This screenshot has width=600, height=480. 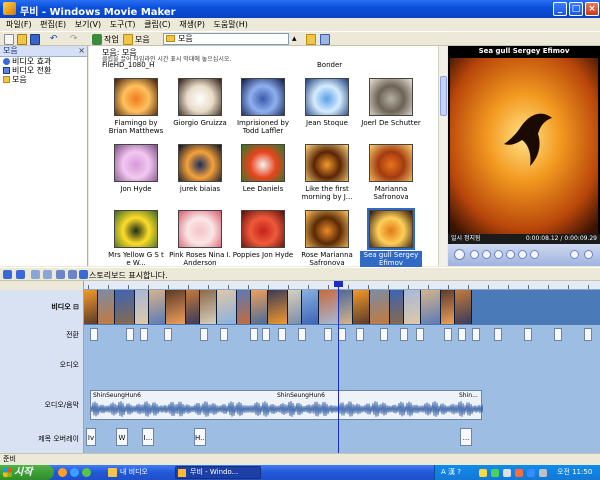 What do you see at coordinates (74, 472) in the screenshot?
I see `browser-icon` at bounding box center [74, 472].